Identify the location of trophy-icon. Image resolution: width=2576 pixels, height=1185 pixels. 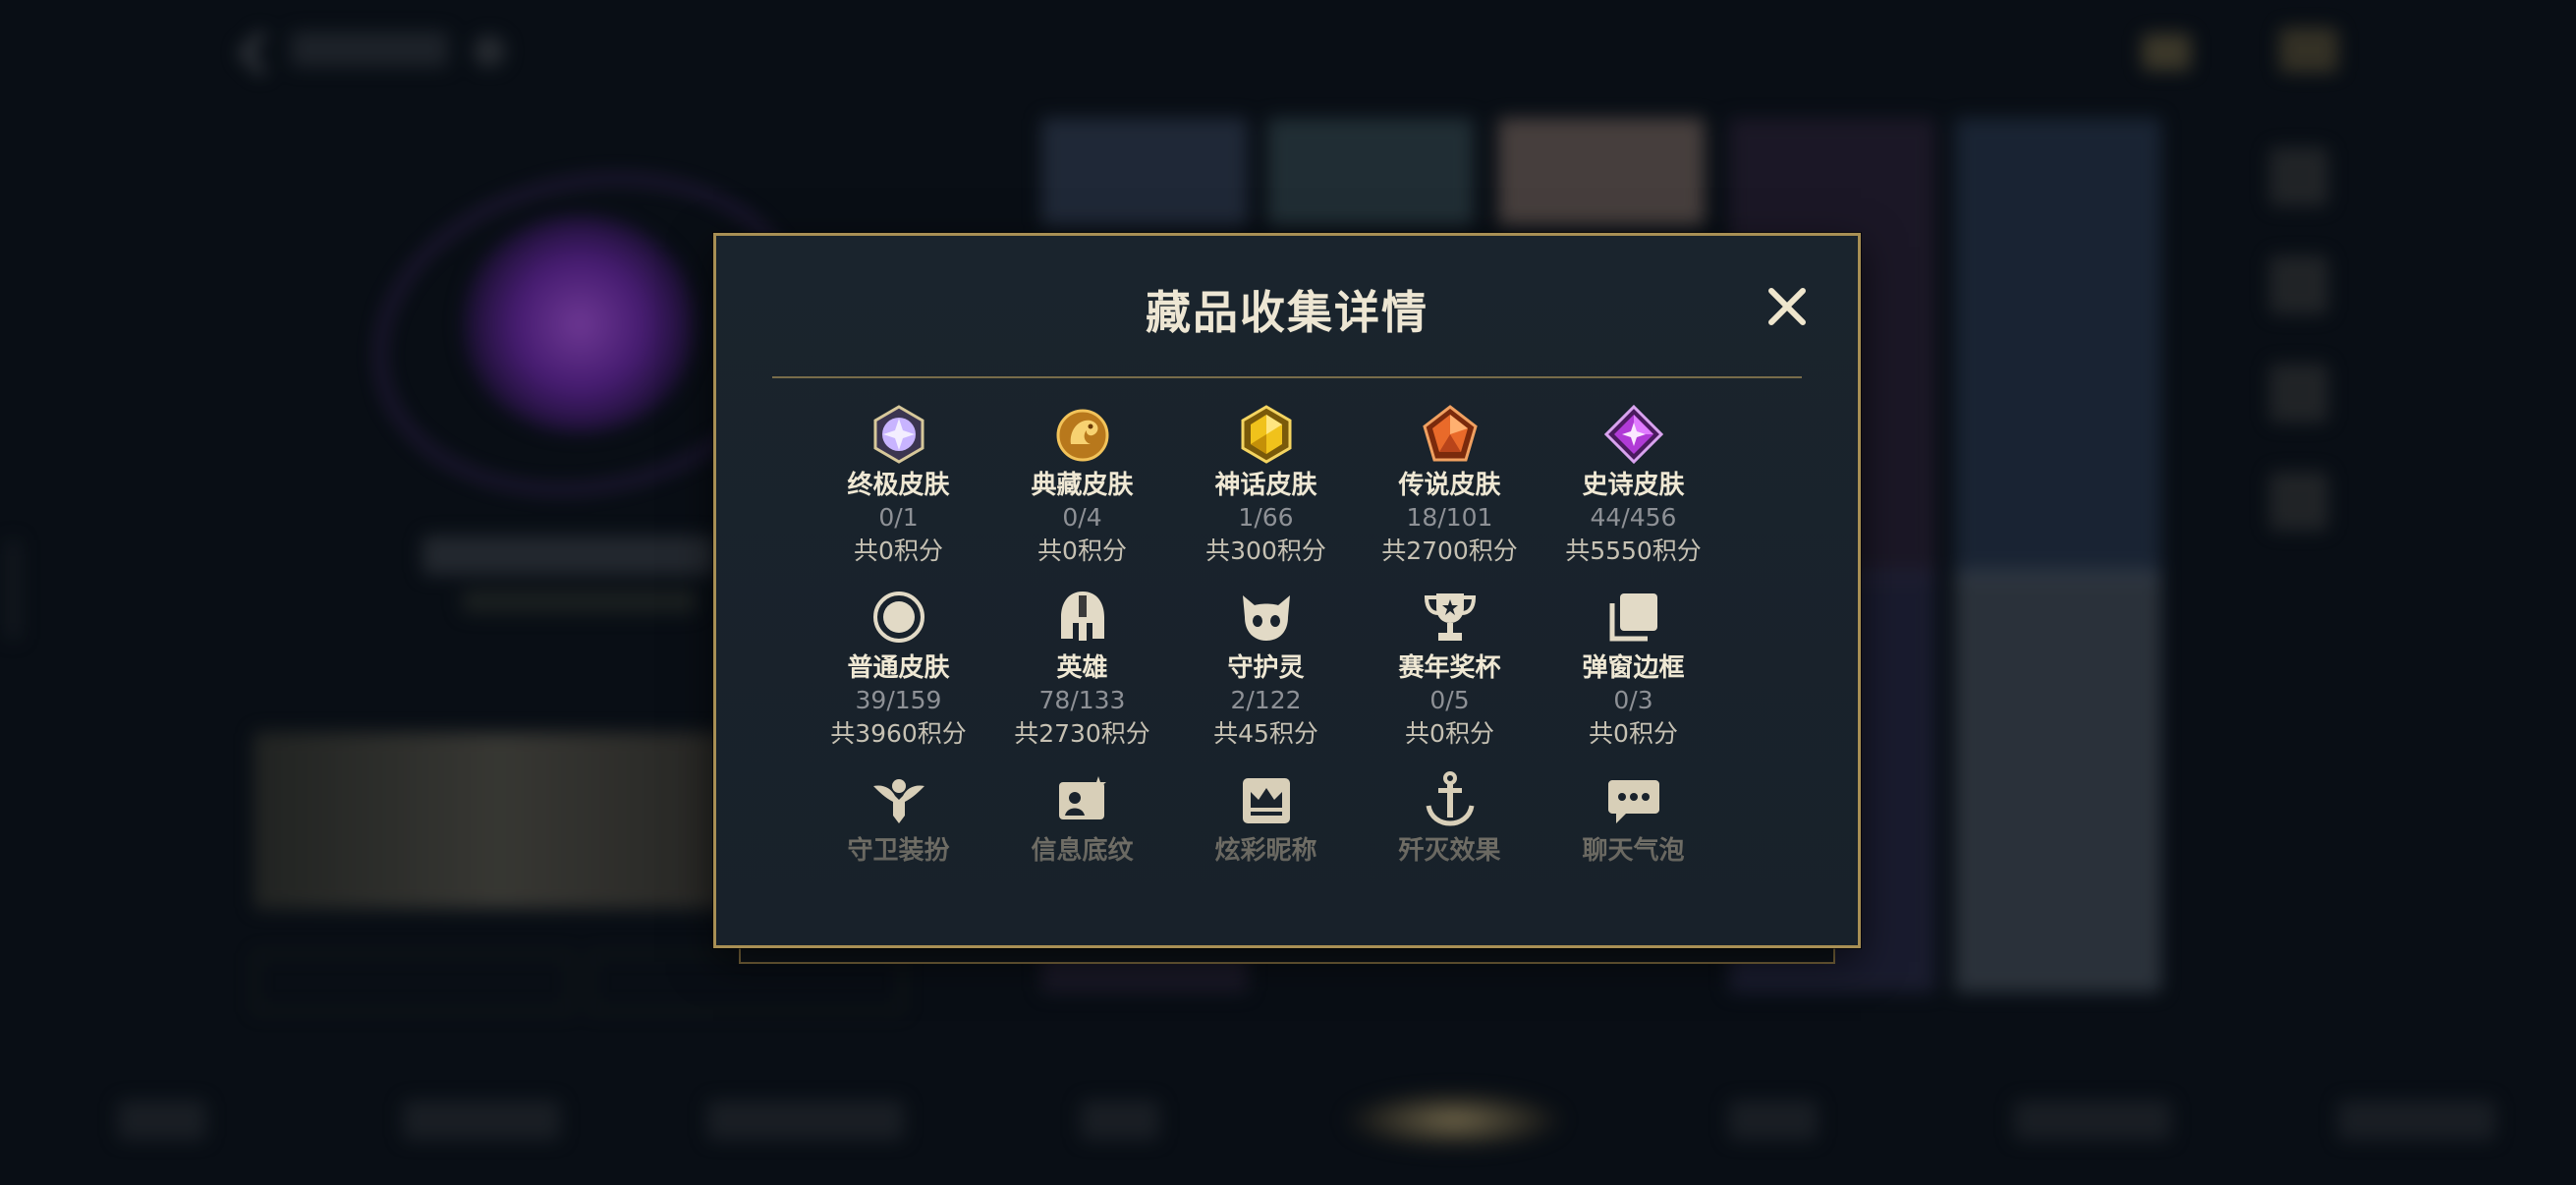
(1450, 617).